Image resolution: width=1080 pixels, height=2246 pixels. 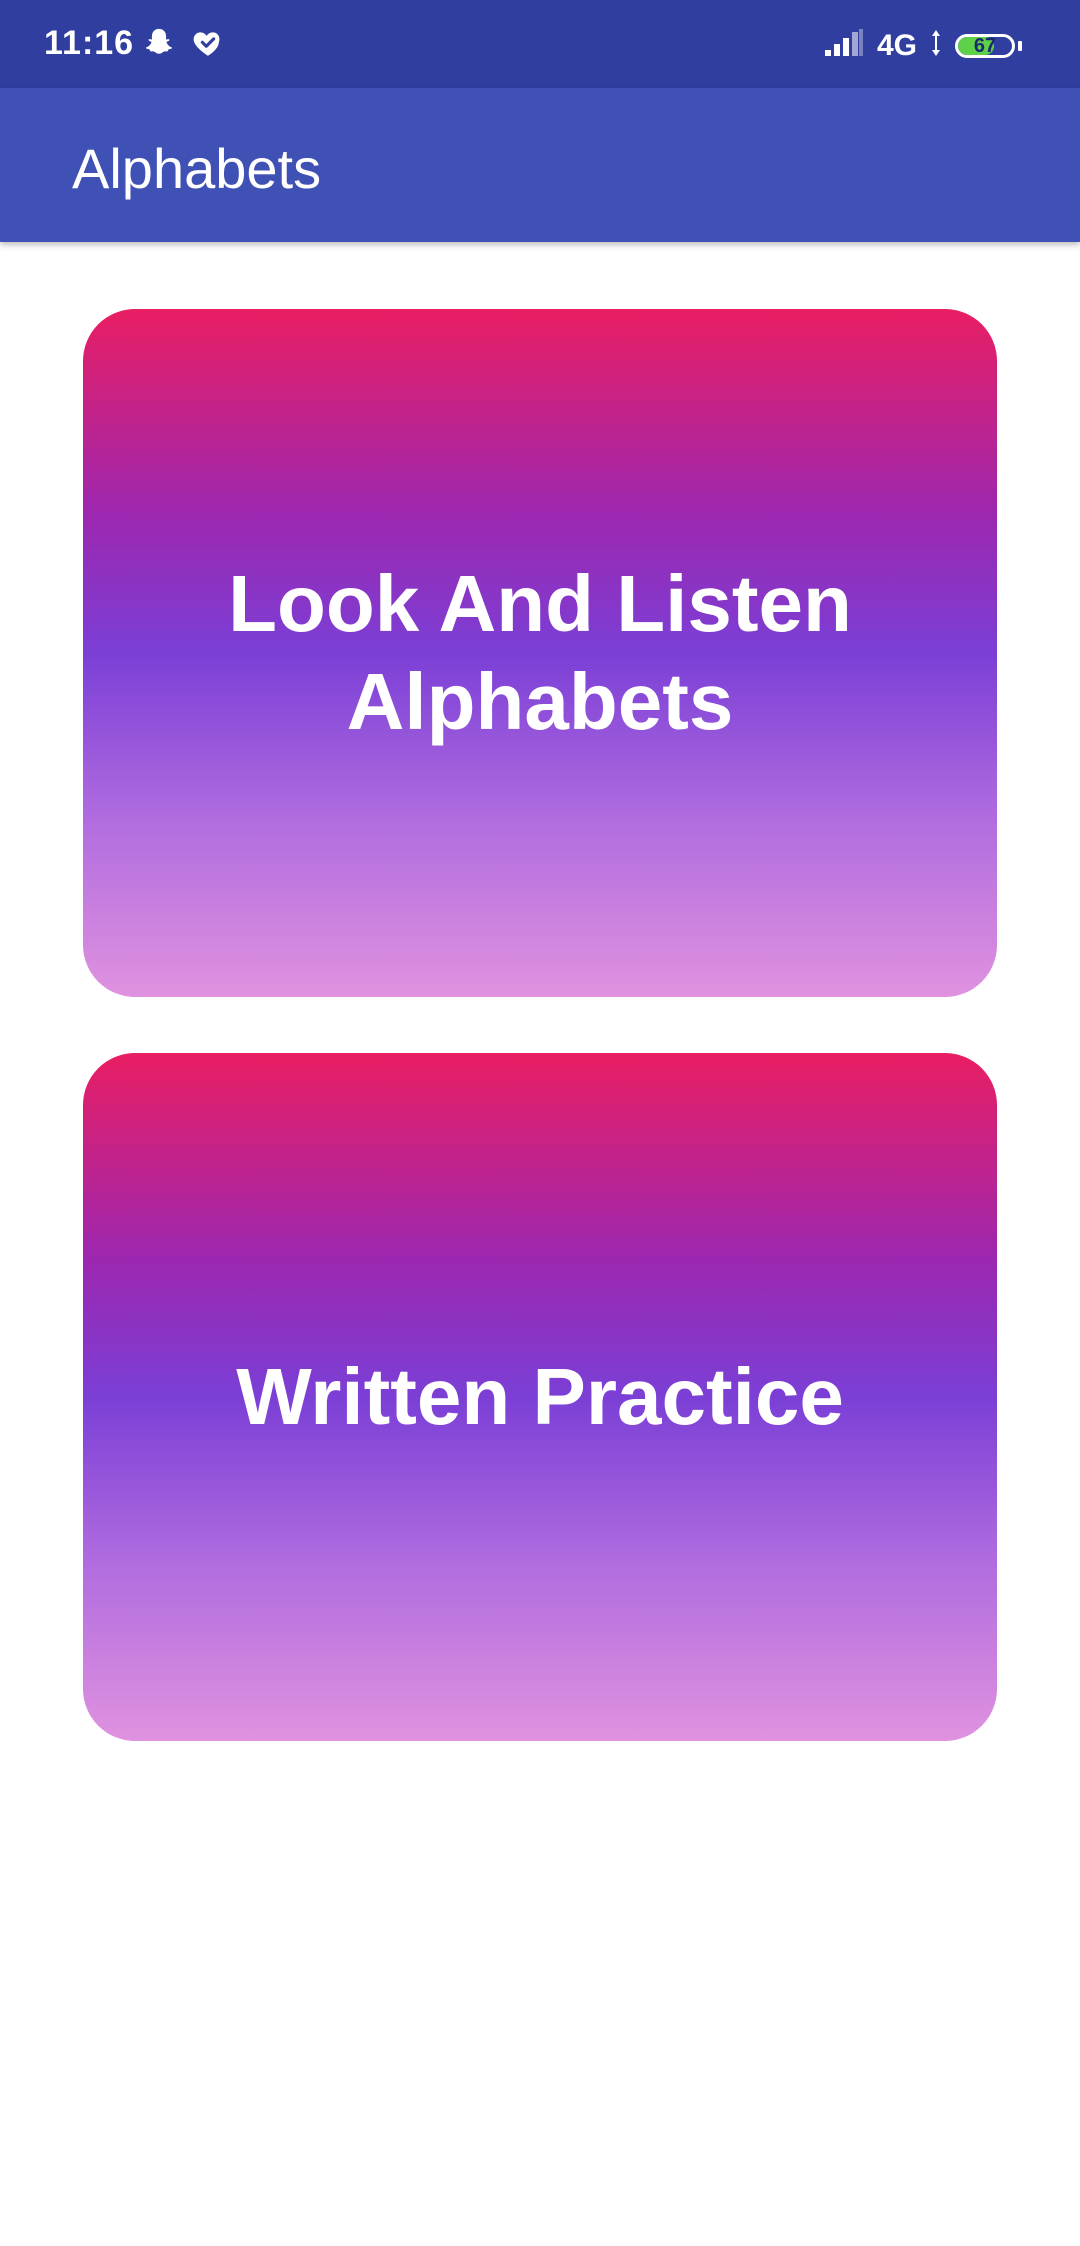 I want to click on data-arrows-icon, so click(x=936, y=45).